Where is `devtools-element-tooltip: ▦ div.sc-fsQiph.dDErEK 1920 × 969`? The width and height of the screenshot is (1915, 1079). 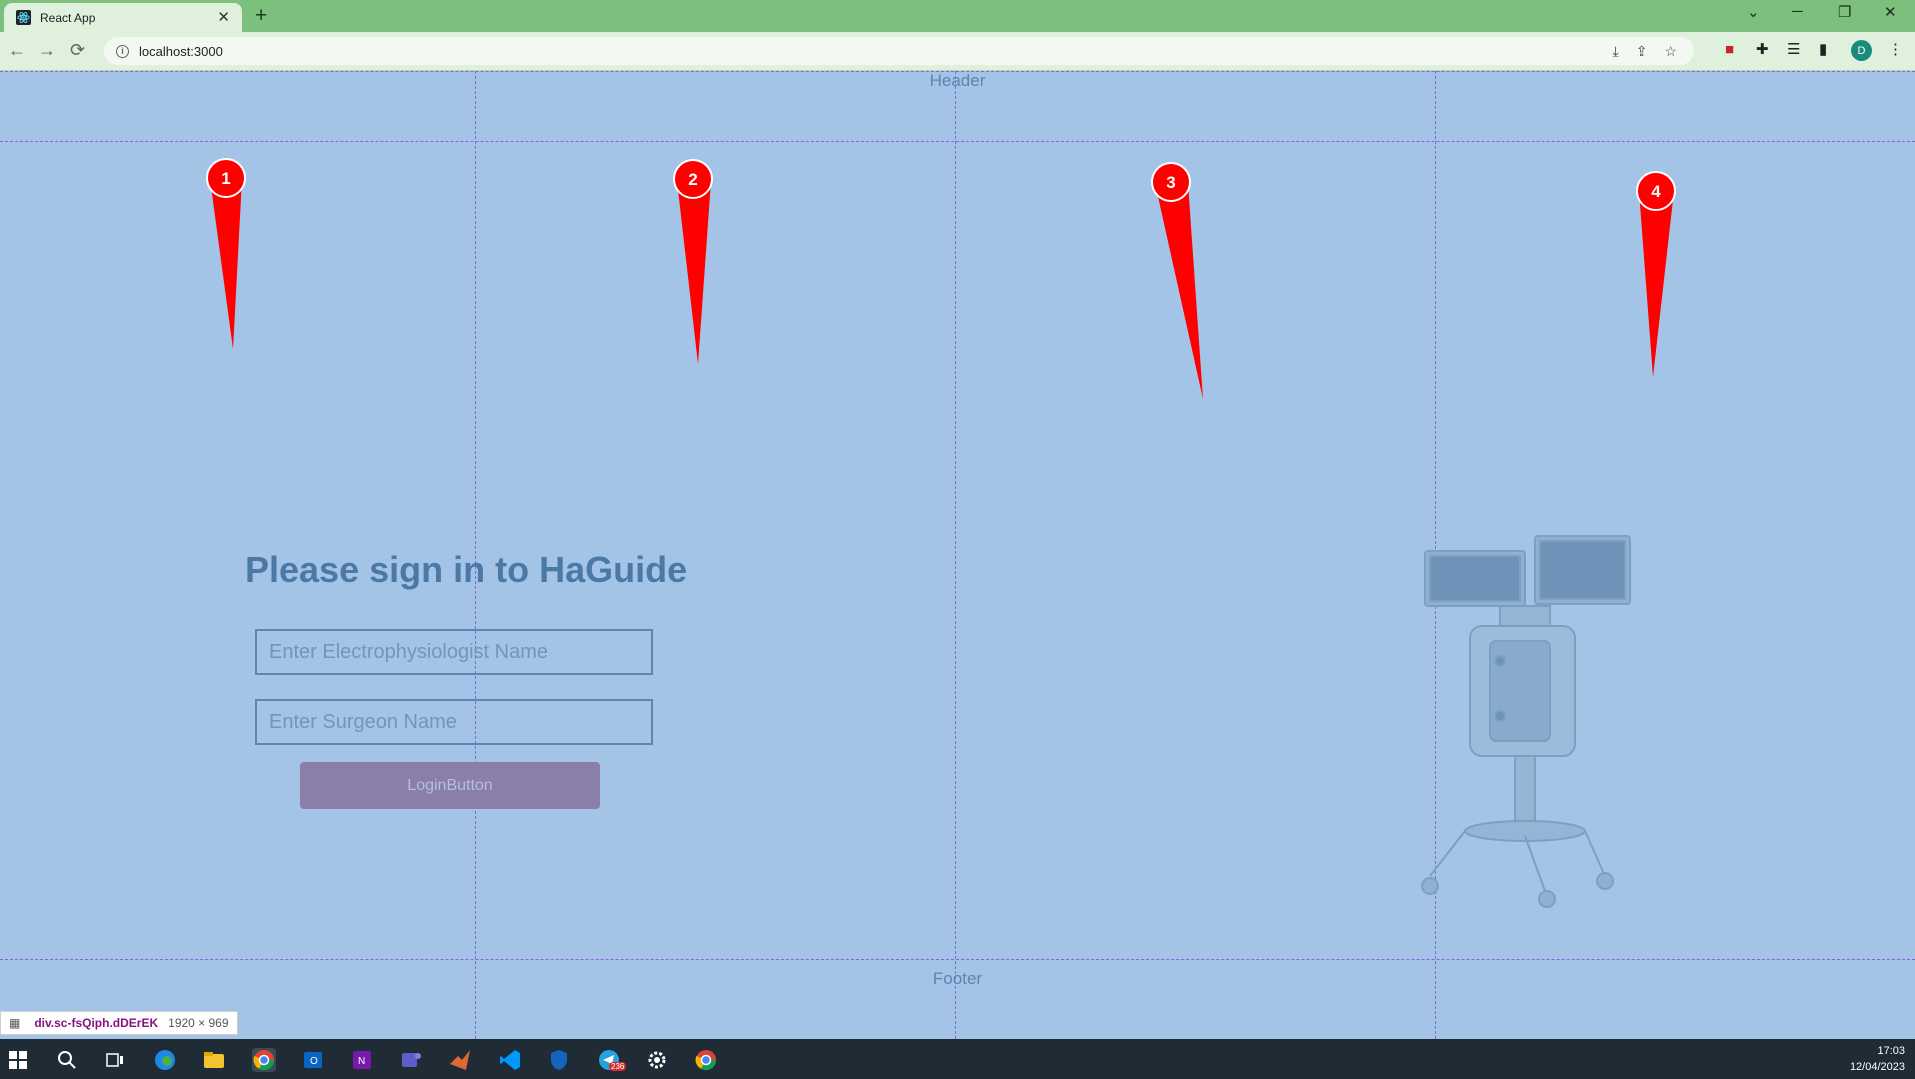 devtools-element-tooltip: ▦ div.sc-fsQiph.dDErEK 1920 × 969 is located at coordinates (119, 1023).